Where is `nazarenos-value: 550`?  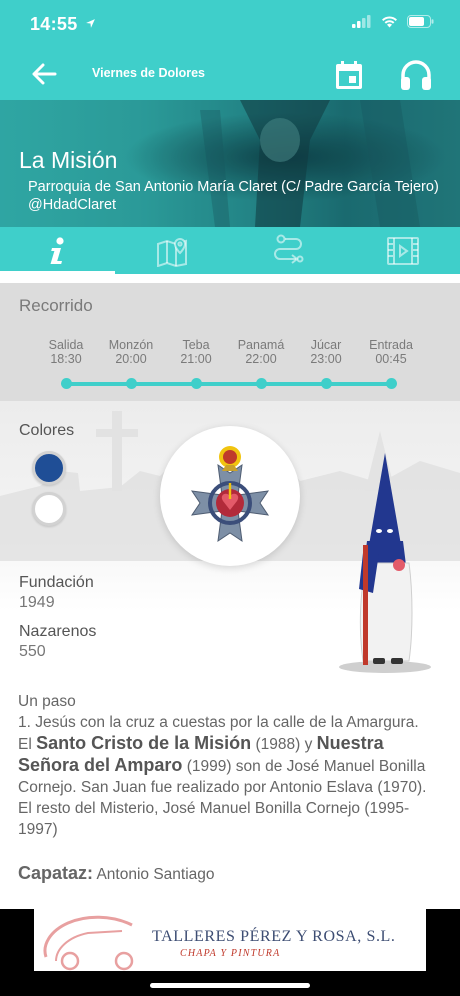
nazarenos-value: 550 is located at coordinates (32, 651).